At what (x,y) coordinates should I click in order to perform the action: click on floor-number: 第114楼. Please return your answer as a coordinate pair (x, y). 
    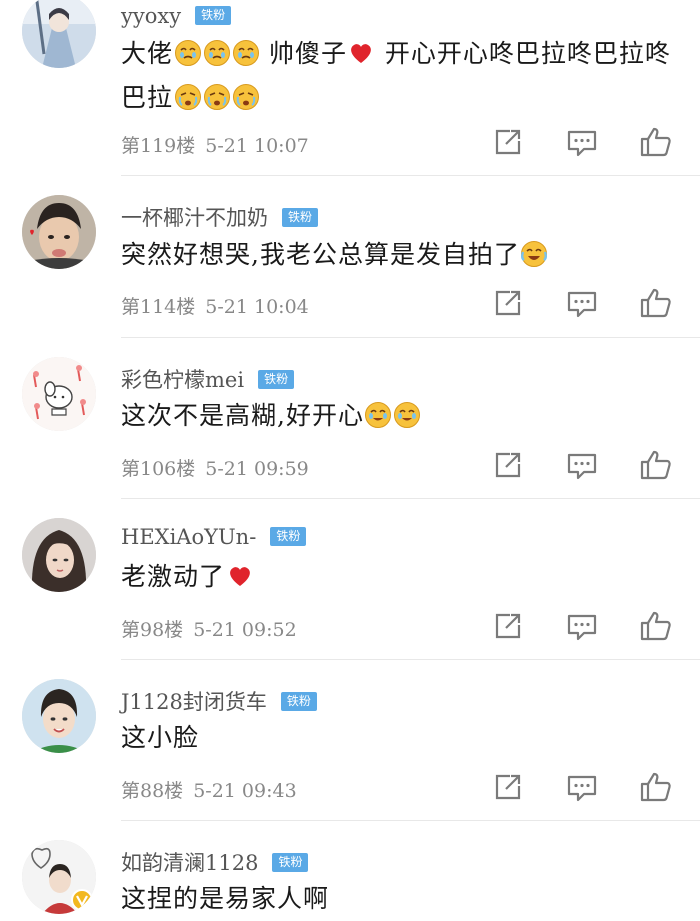
    Looking at the image, I should click on (158, 307).